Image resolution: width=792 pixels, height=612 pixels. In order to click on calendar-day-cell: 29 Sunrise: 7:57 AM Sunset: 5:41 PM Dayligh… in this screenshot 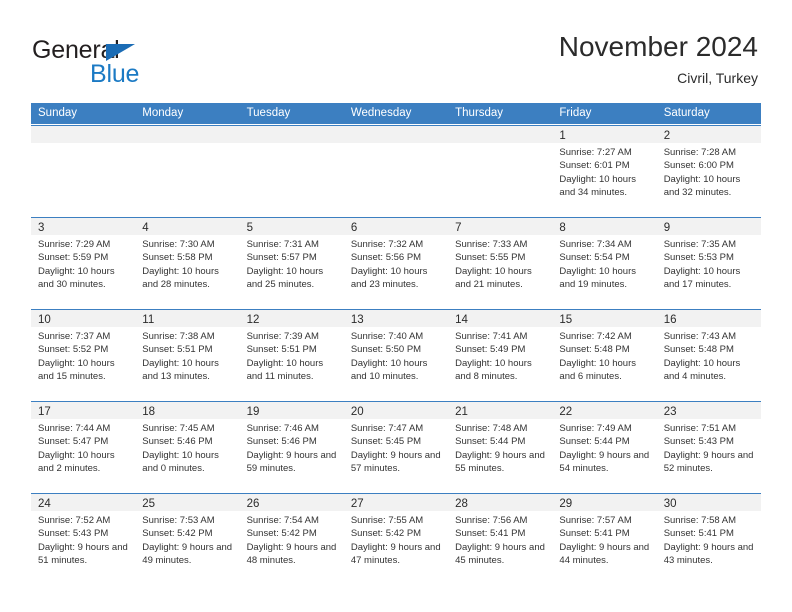, I will do `click(604, 538)`.